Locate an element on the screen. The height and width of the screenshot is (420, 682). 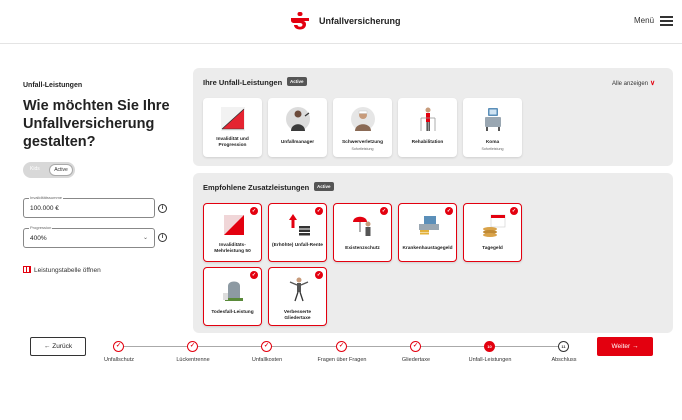
benefit-card-severe-injury: Schwerverletzung Sofortleistung is located at coordinates (362, 127).